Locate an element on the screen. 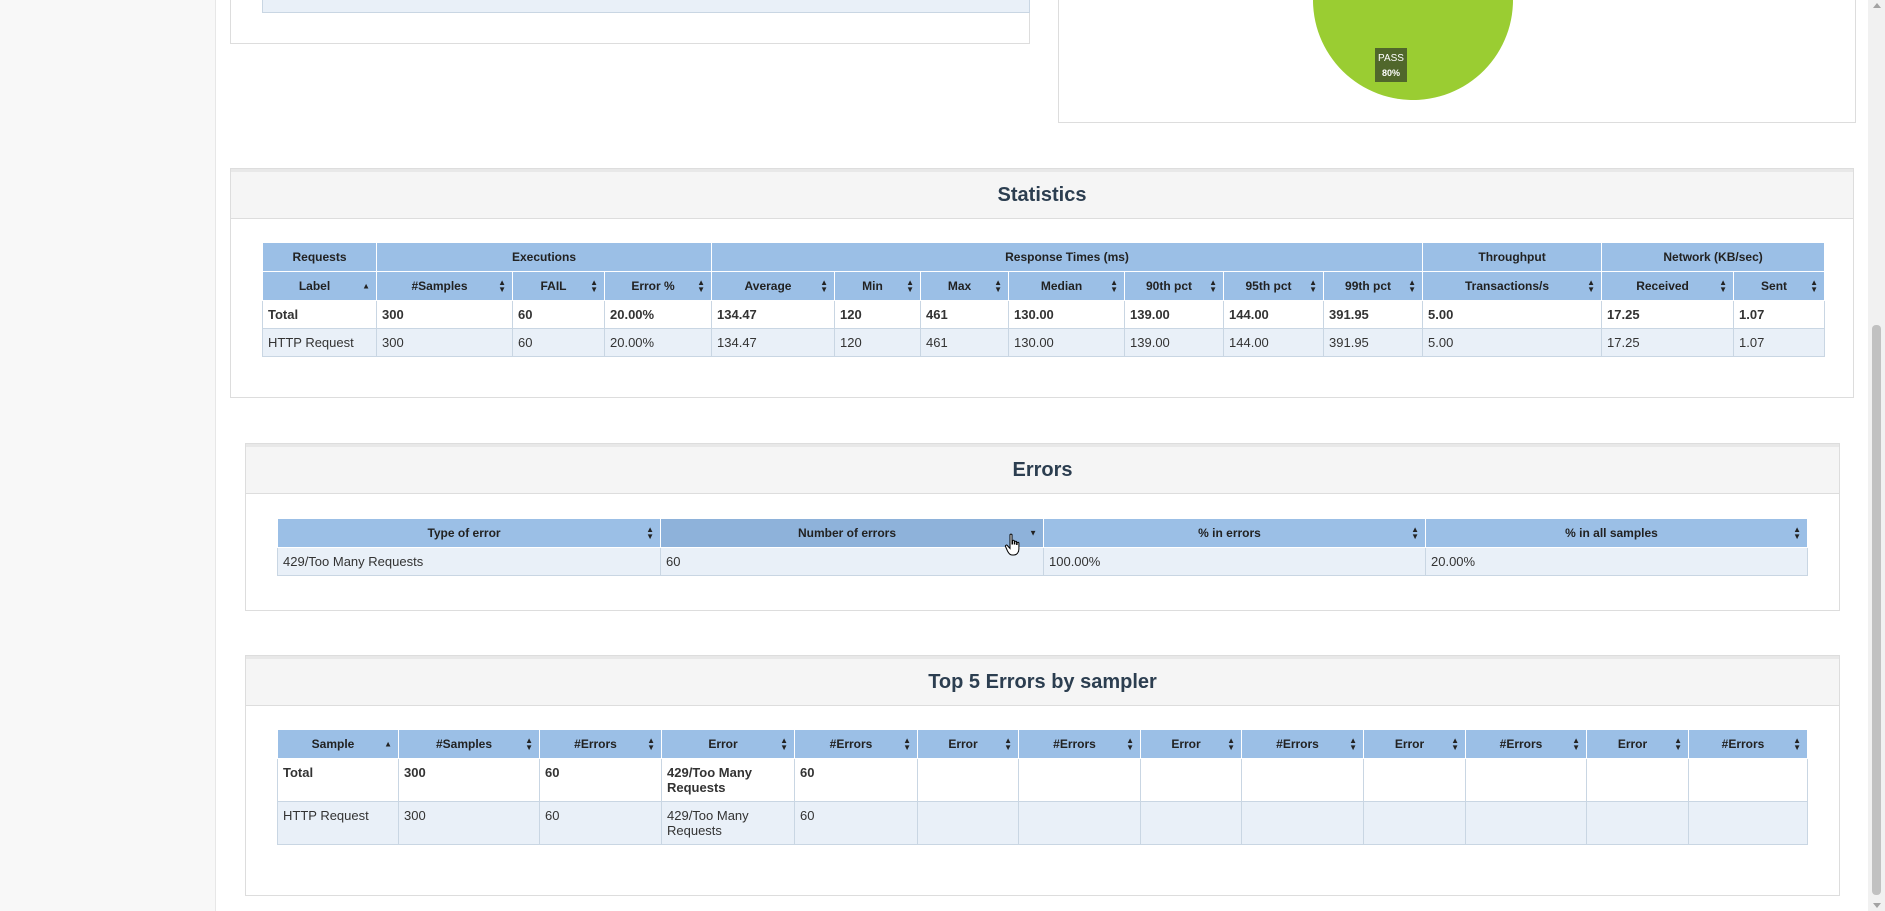 The image size is (1885, 911). column-header-number-of-errors: Number of errors ▼ is located at coordinates (852, 533).